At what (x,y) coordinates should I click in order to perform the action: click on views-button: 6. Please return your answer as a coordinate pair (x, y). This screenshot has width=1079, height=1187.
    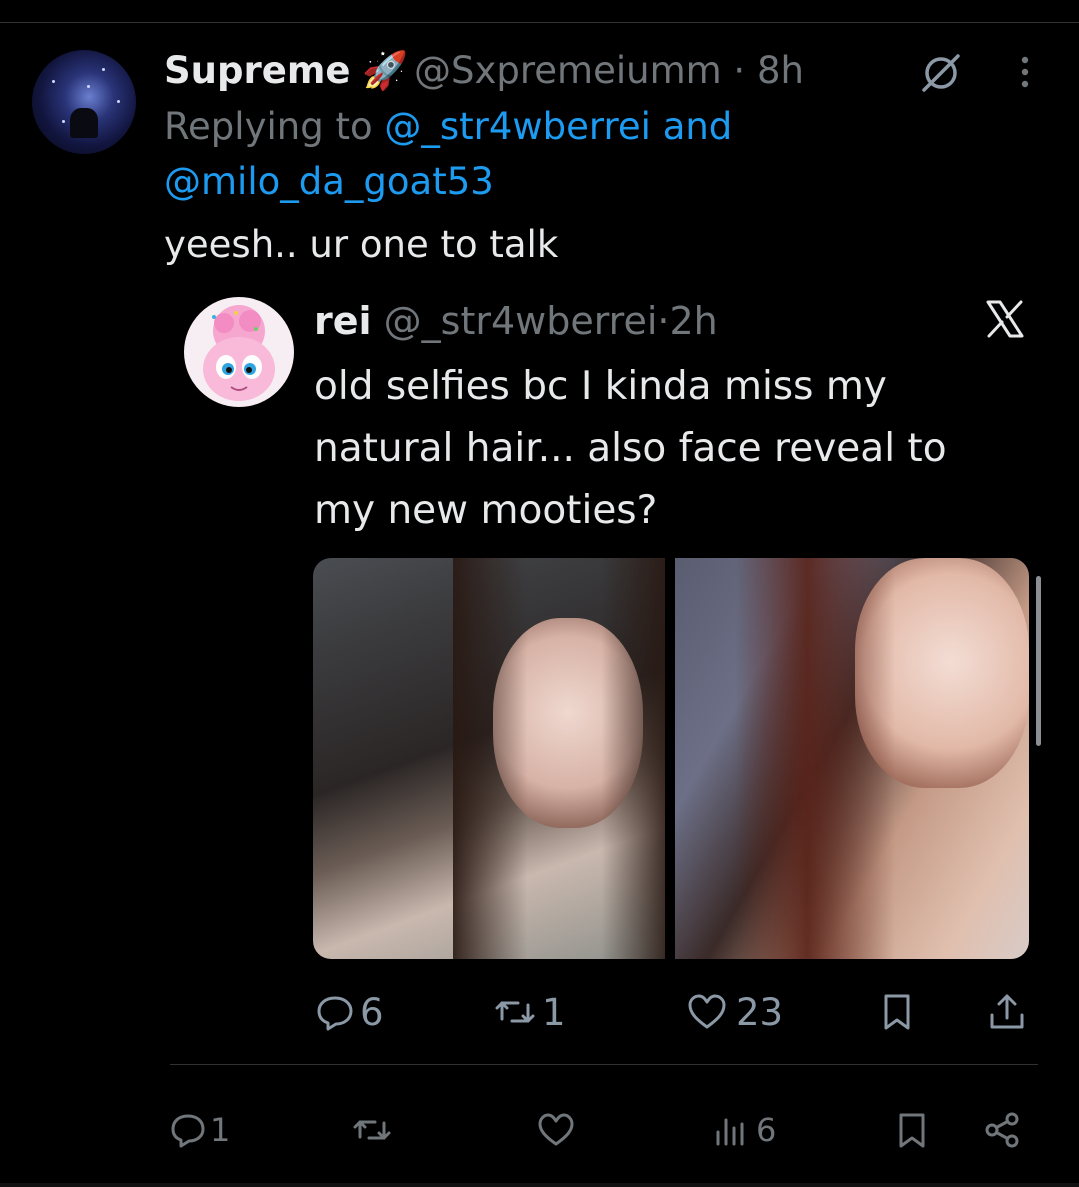
    Looking at the image, I should click on (744, 1130).